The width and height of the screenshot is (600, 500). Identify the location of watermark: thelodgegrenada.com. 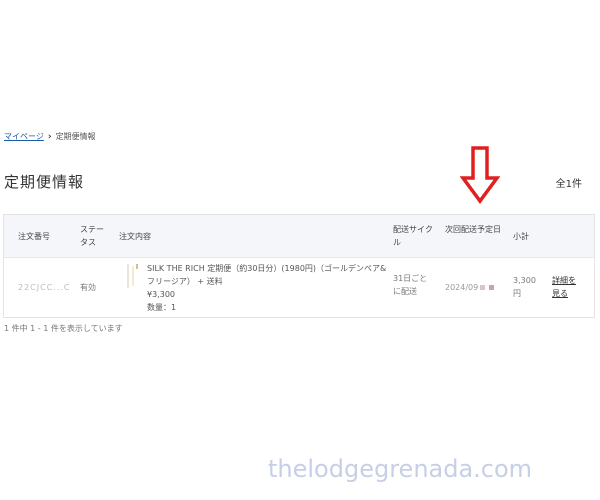
(400, 469).